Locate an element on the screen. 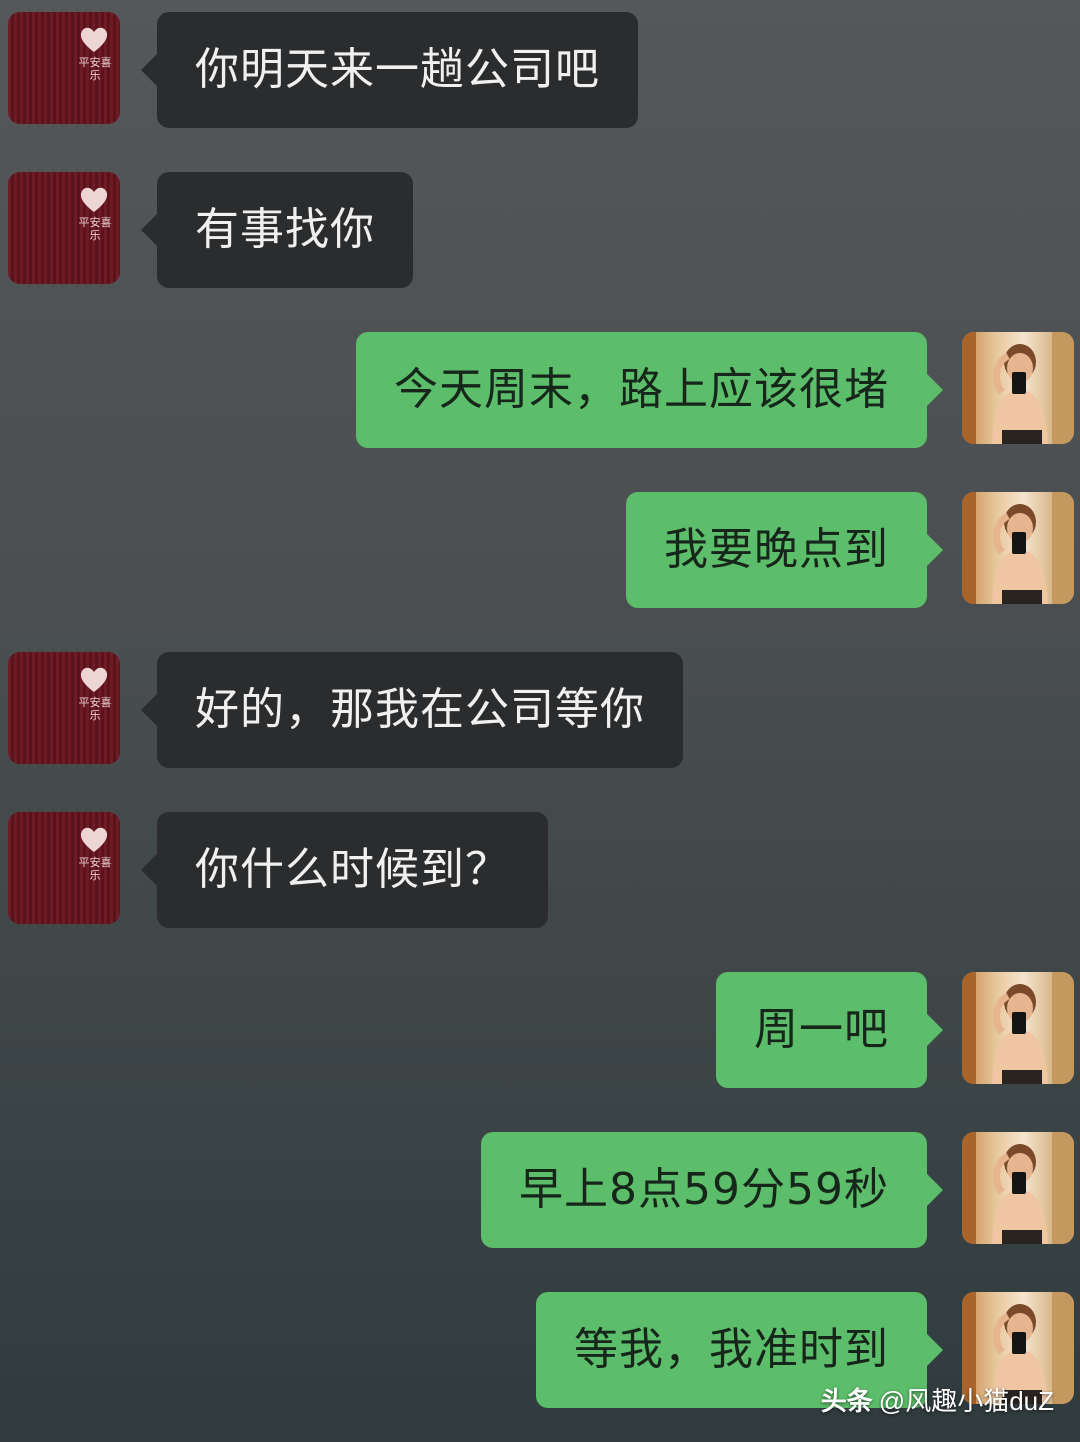  message-row-sent: 今天周末，路上应该很堵 is located at coordinates (540, 390).